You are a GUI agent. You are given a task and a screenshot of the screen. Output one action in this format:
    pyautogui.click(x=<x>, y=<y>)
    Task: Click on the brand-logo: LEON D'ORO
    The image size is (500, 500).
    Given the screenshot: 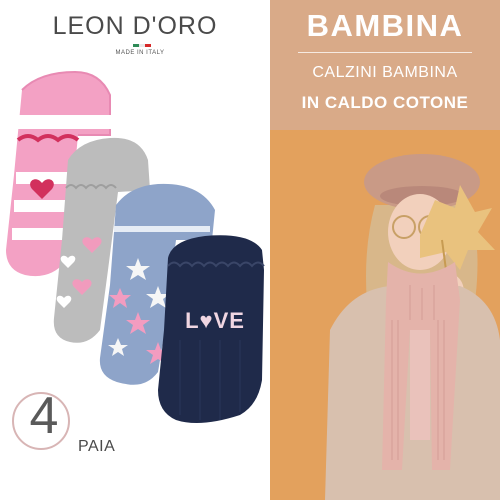 What is the action you would take?
    pyautogui.click(x=135, y=26)
    